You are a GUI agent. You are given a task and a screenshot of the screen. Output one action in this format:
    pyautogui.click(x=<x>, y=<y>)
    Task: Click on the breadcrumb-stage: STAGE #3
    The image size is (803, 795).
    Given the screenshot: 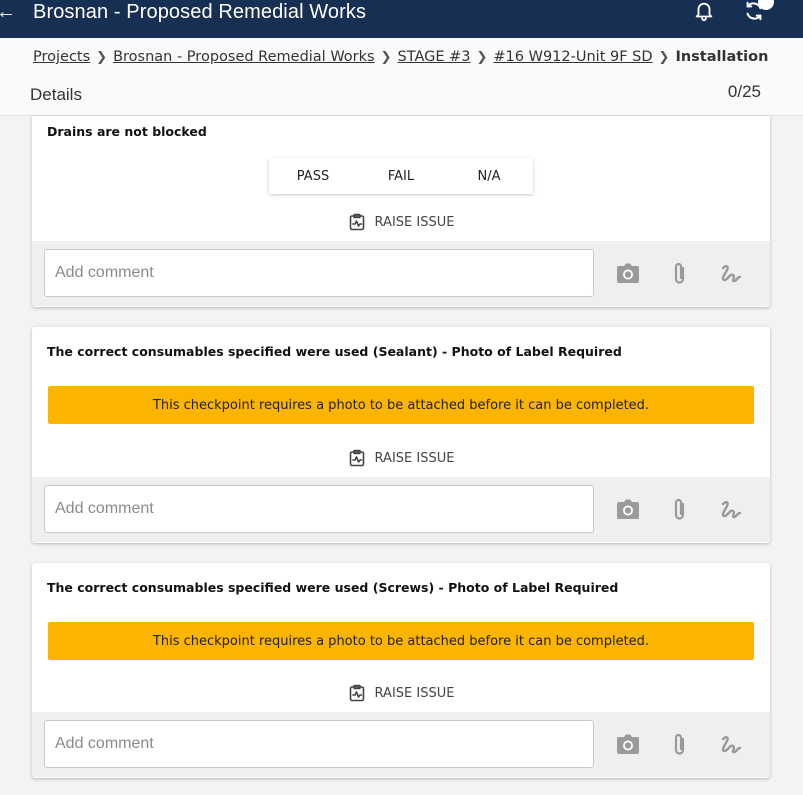 What is the action you would take?
    pyautogui.click(x=434, y=57)
    